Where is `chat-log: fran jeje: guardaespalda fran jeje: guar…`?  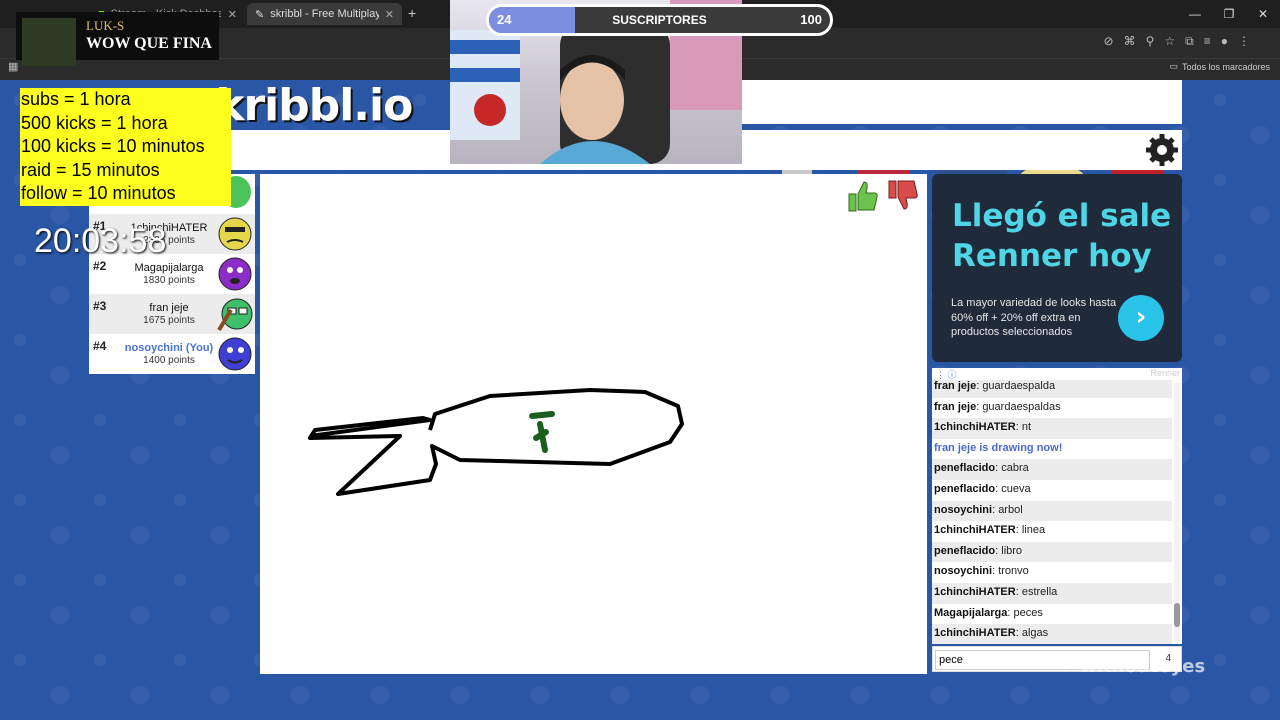
chat-log: fran jeje: guardaespalda fran jeje: guar… is located at coordinates (1057, 512).